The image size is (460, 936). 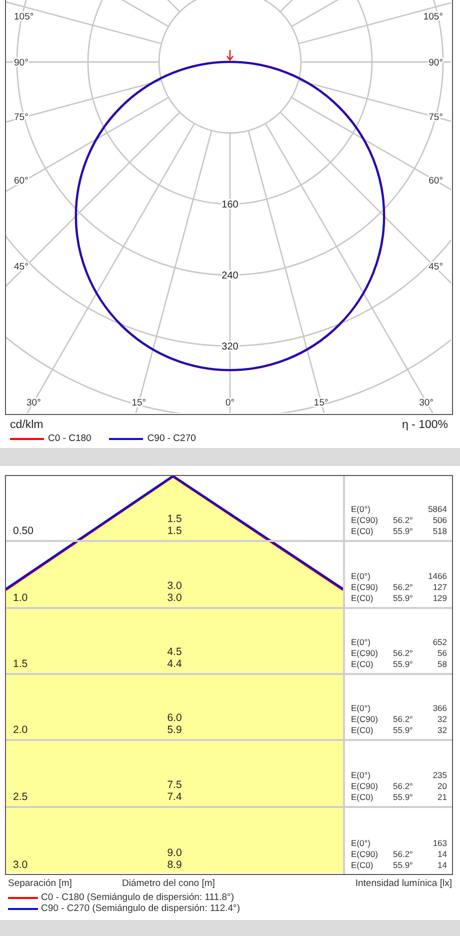 I want to click on axis-label: Separación [m], so click(x=40, y=883).